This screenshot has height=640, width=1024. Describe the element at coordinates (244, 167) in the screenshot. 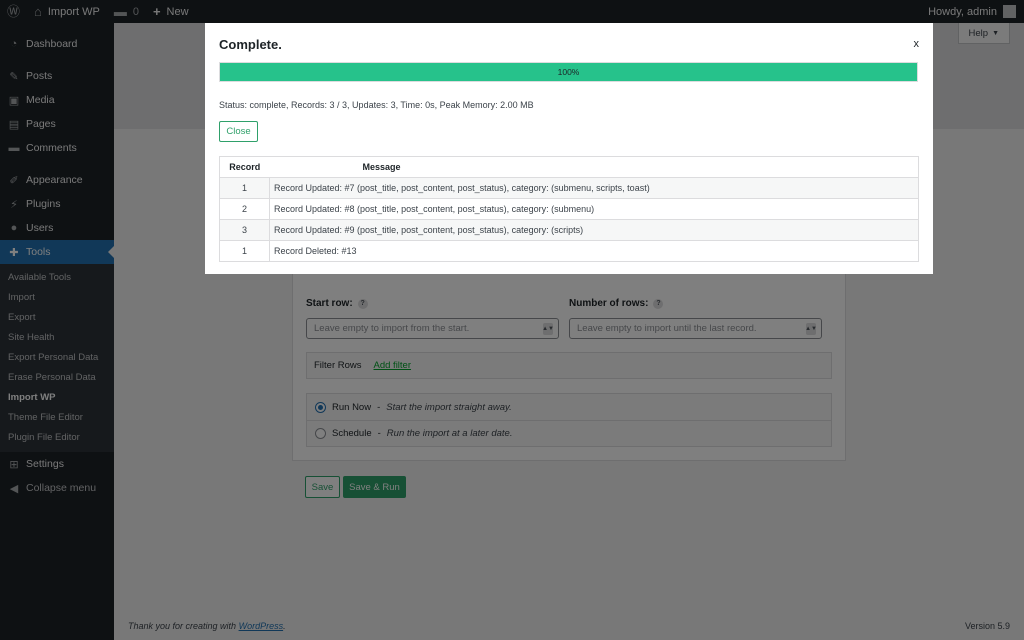

I see `record-column-header: Record` at that location.